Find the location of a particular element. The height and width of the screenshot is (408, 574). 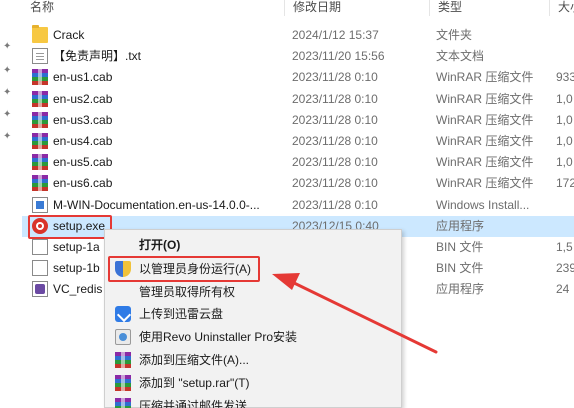

vc-redist-icon is located at coordinates (40, 289).